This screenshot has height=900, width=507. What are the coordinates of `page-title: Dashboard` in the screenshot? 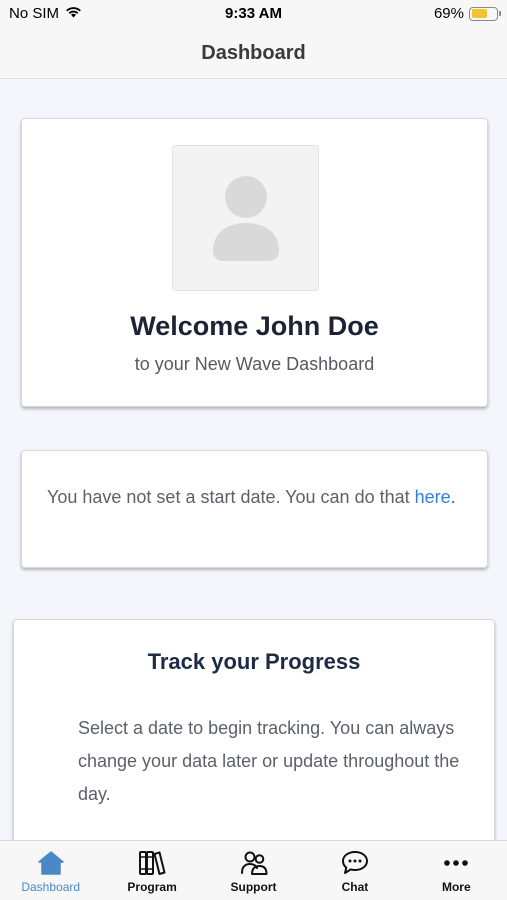 It's located at (253, 52).